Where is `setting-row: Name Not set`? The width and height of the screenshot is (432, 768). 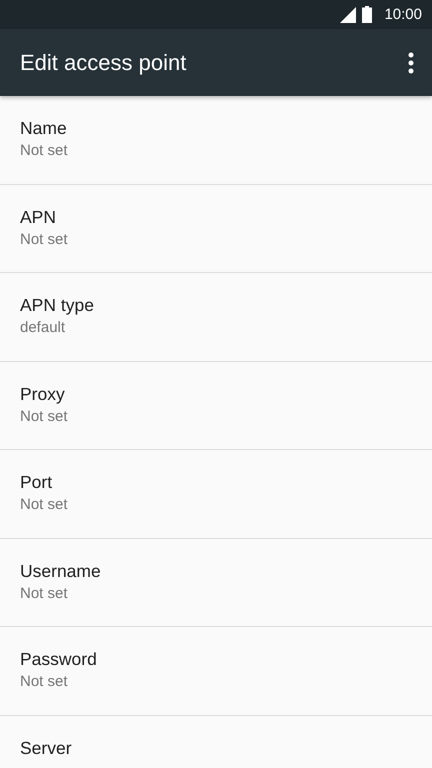 setting-row: Name Not set is located at coordinates (216, 140).